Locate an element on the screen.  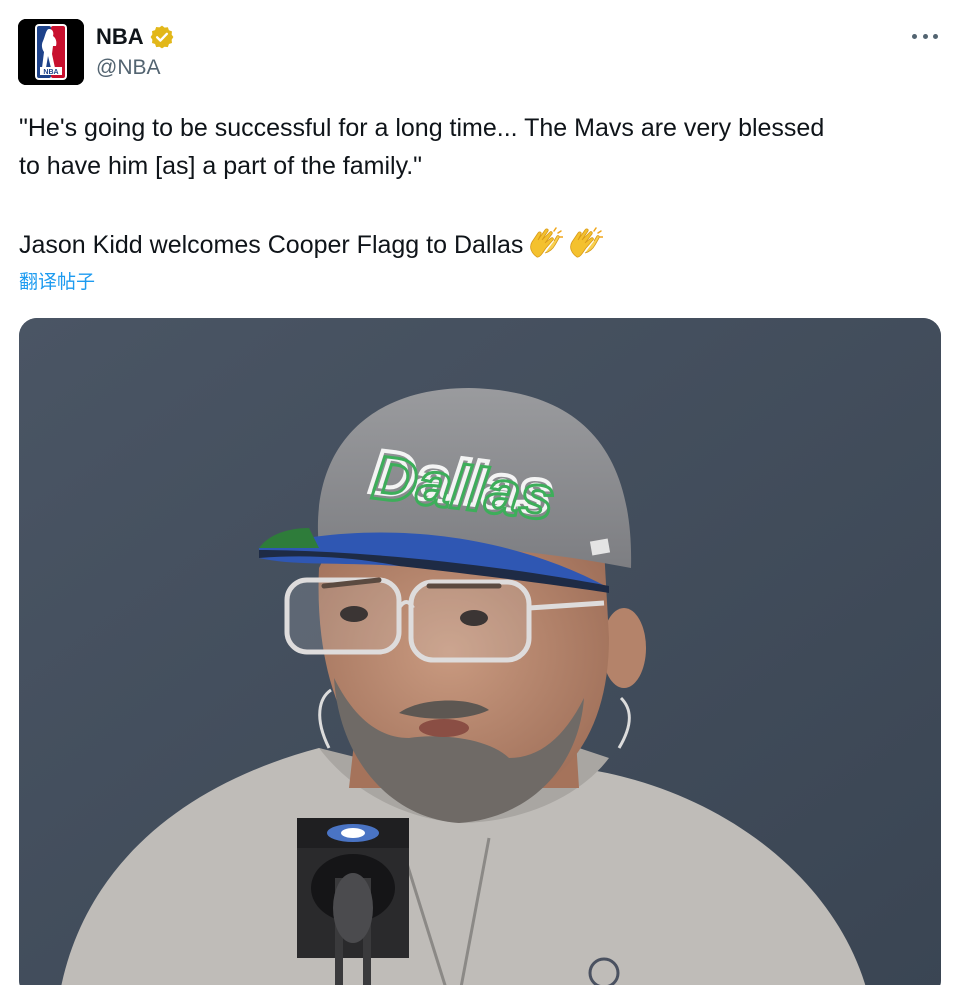
nba-logo-icon: NBA is located at coordinates (51, 52).